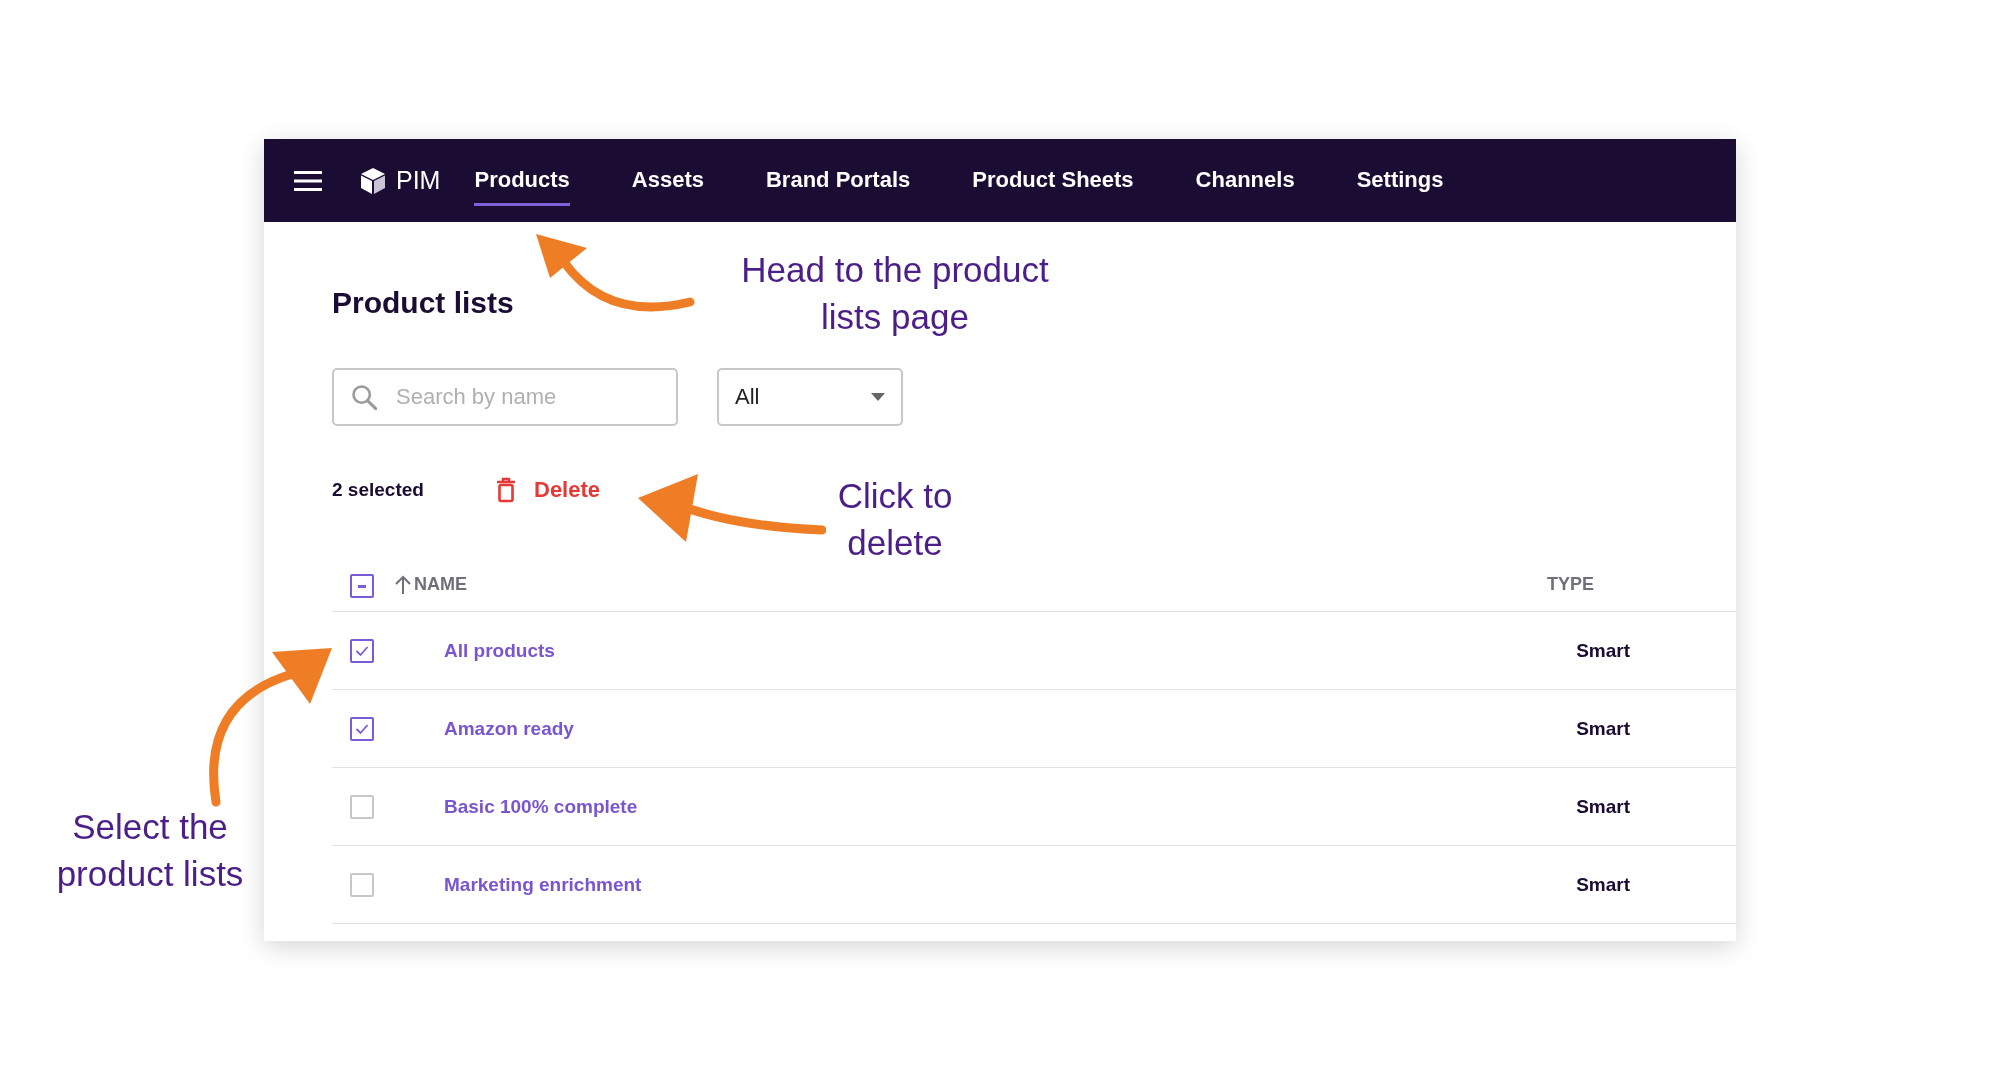  Describe the element at coordinates (1245, 180) in the screenshot. I see `nav-tab: Channels` at that location.